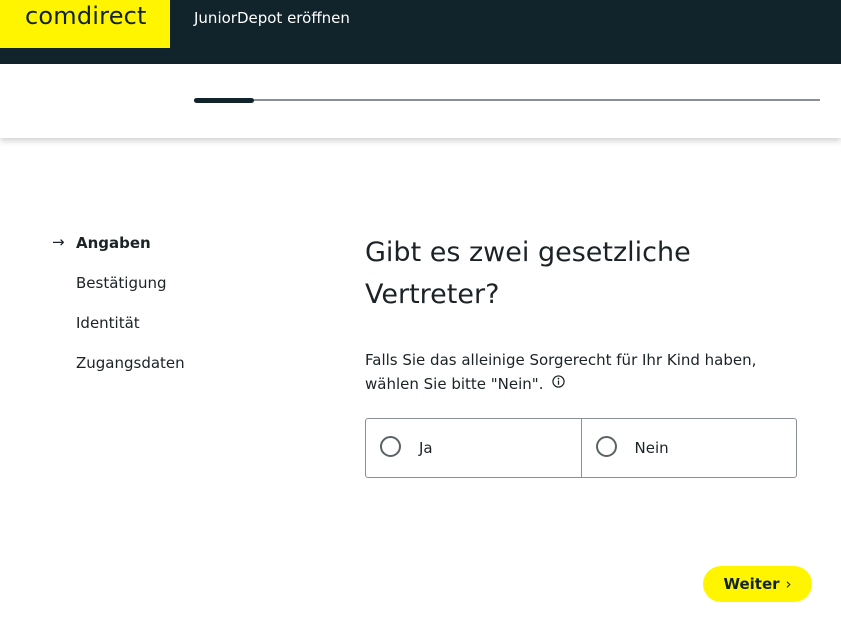 The height and width of the screenshot is (620, 841). I want to click on progress-section, so click(420, 101).